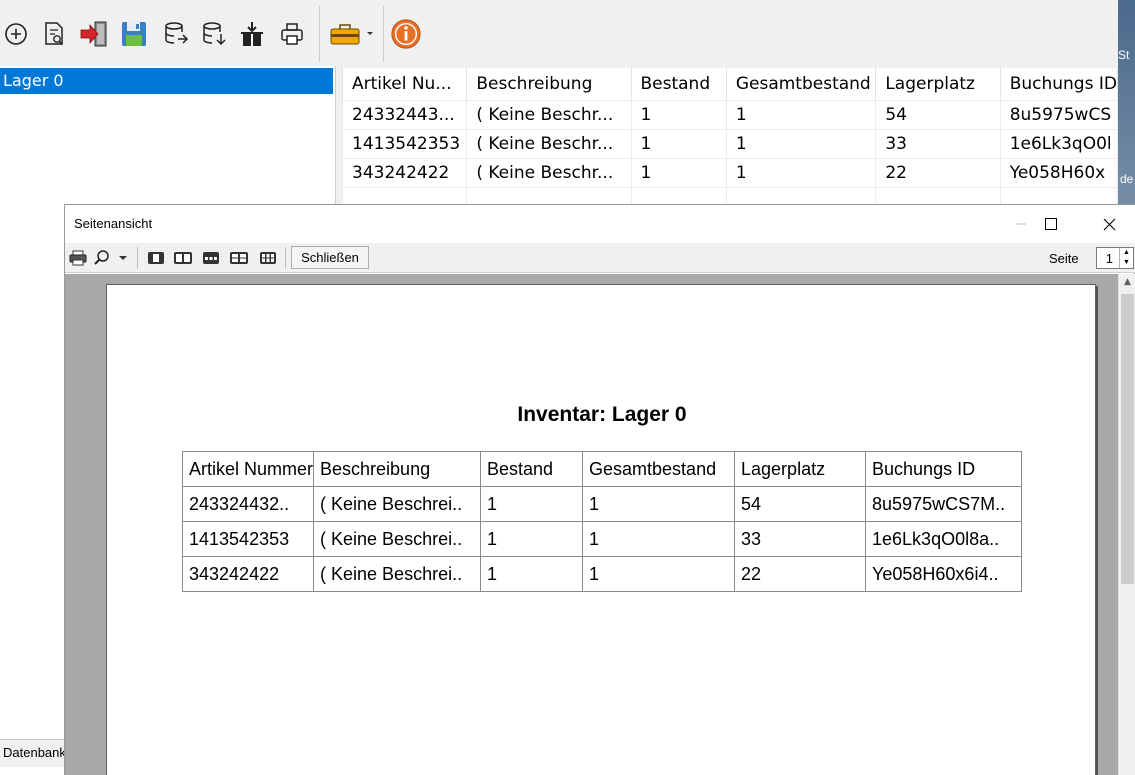  Describe the element at coordinates (94, 34) in the screenshot. I see `import-icon` at that location.